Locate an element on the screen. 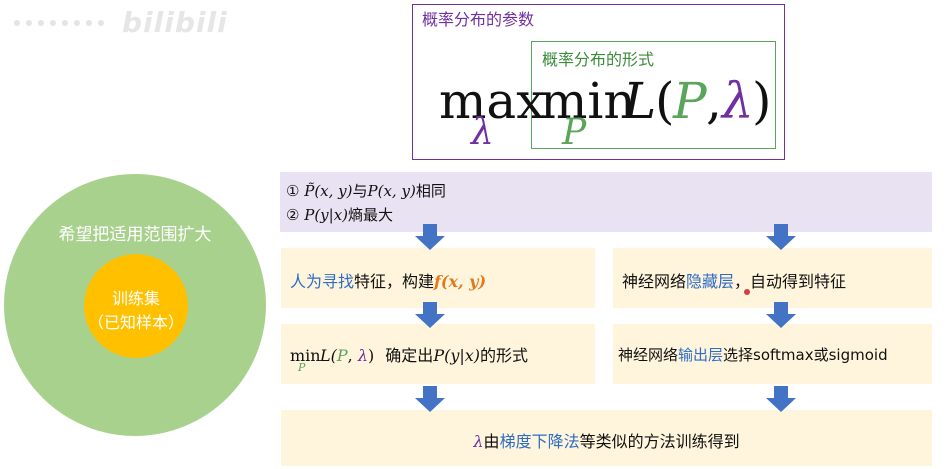 This screenshot has height=469, width=950. condition-2-max-entropy: 熵最大 is located at coordinates (371, 215).